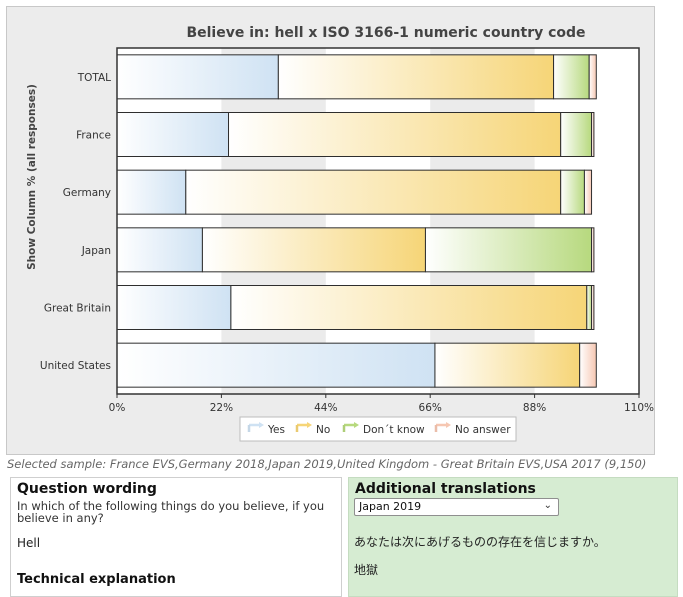 This screenshot has width=683, height=597. I want to click on bar-no-germany, so click(373, 192).